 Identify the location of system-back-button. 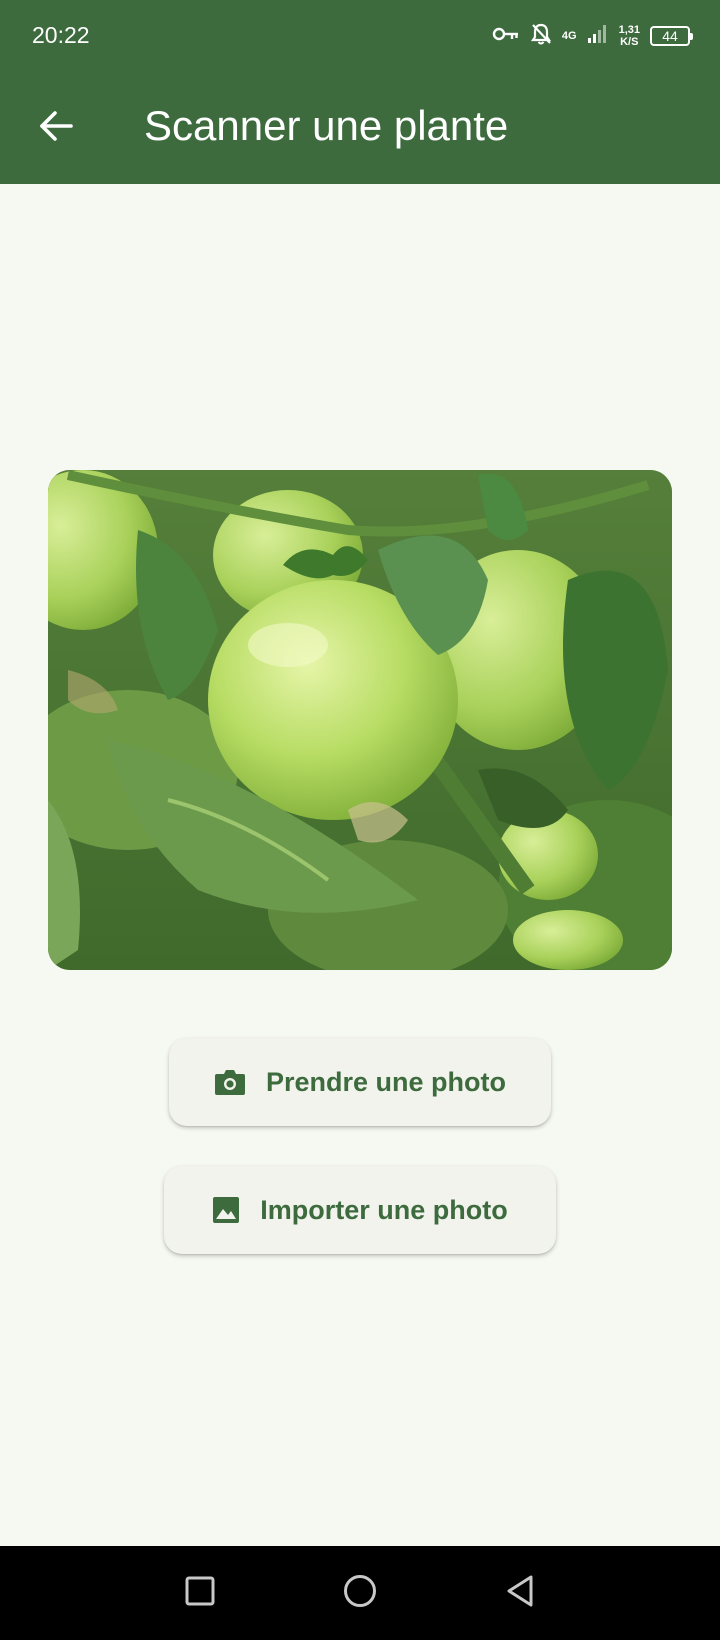
(520, 1593).